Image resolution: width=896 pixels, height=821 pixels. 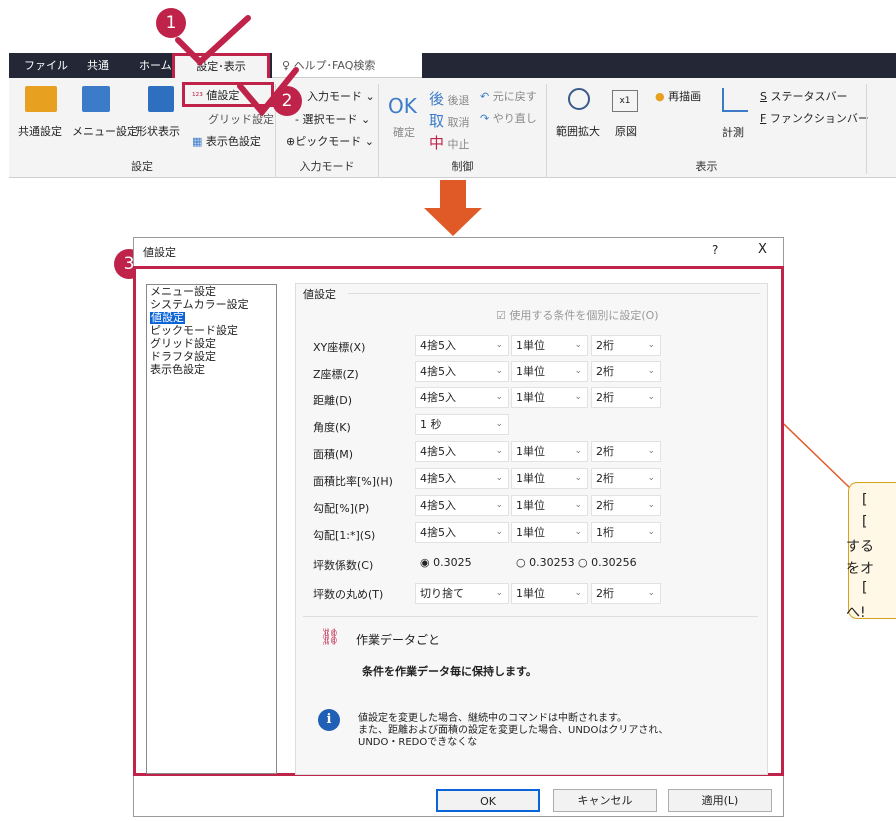 I want to click on tsubo-round-value: 切り捨て, so click(x=442, y=593).